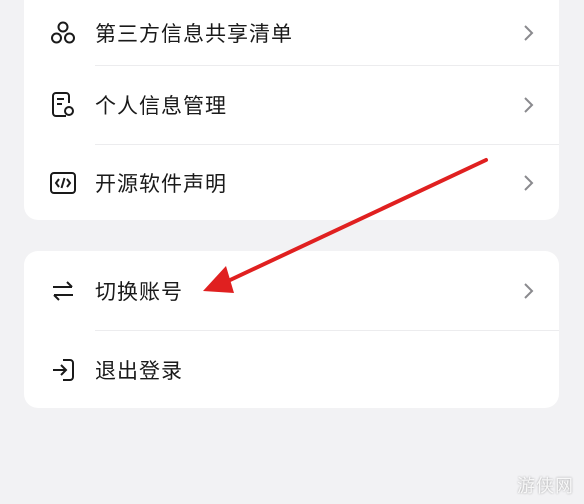 This screenshot has width=584, height=504. I want to click on third-party-share-list-label: 第三方信息共享清单, so click(194, 33).